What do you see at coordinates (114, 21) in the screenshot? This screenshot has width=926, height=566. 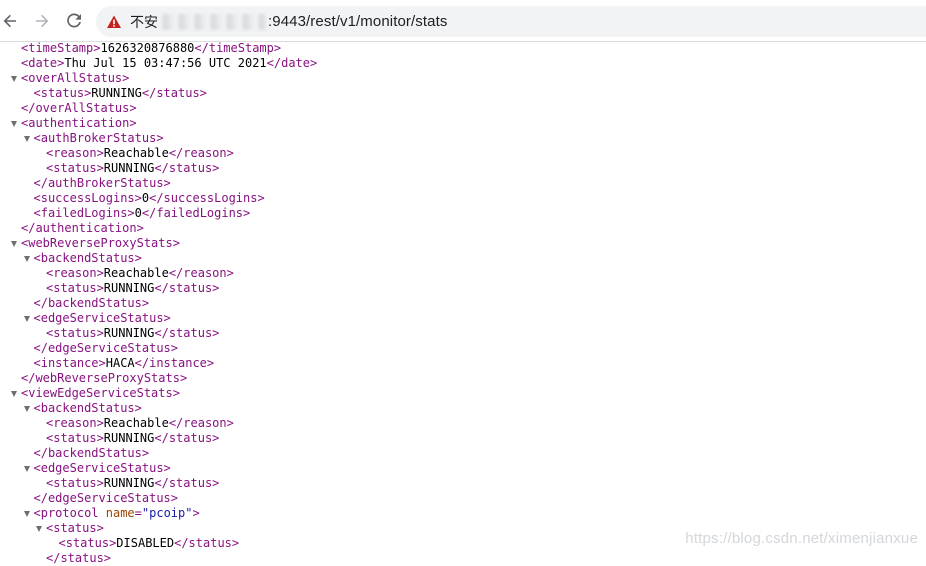 I see `warning-triangle-icon` at bounding box center [114, 21].